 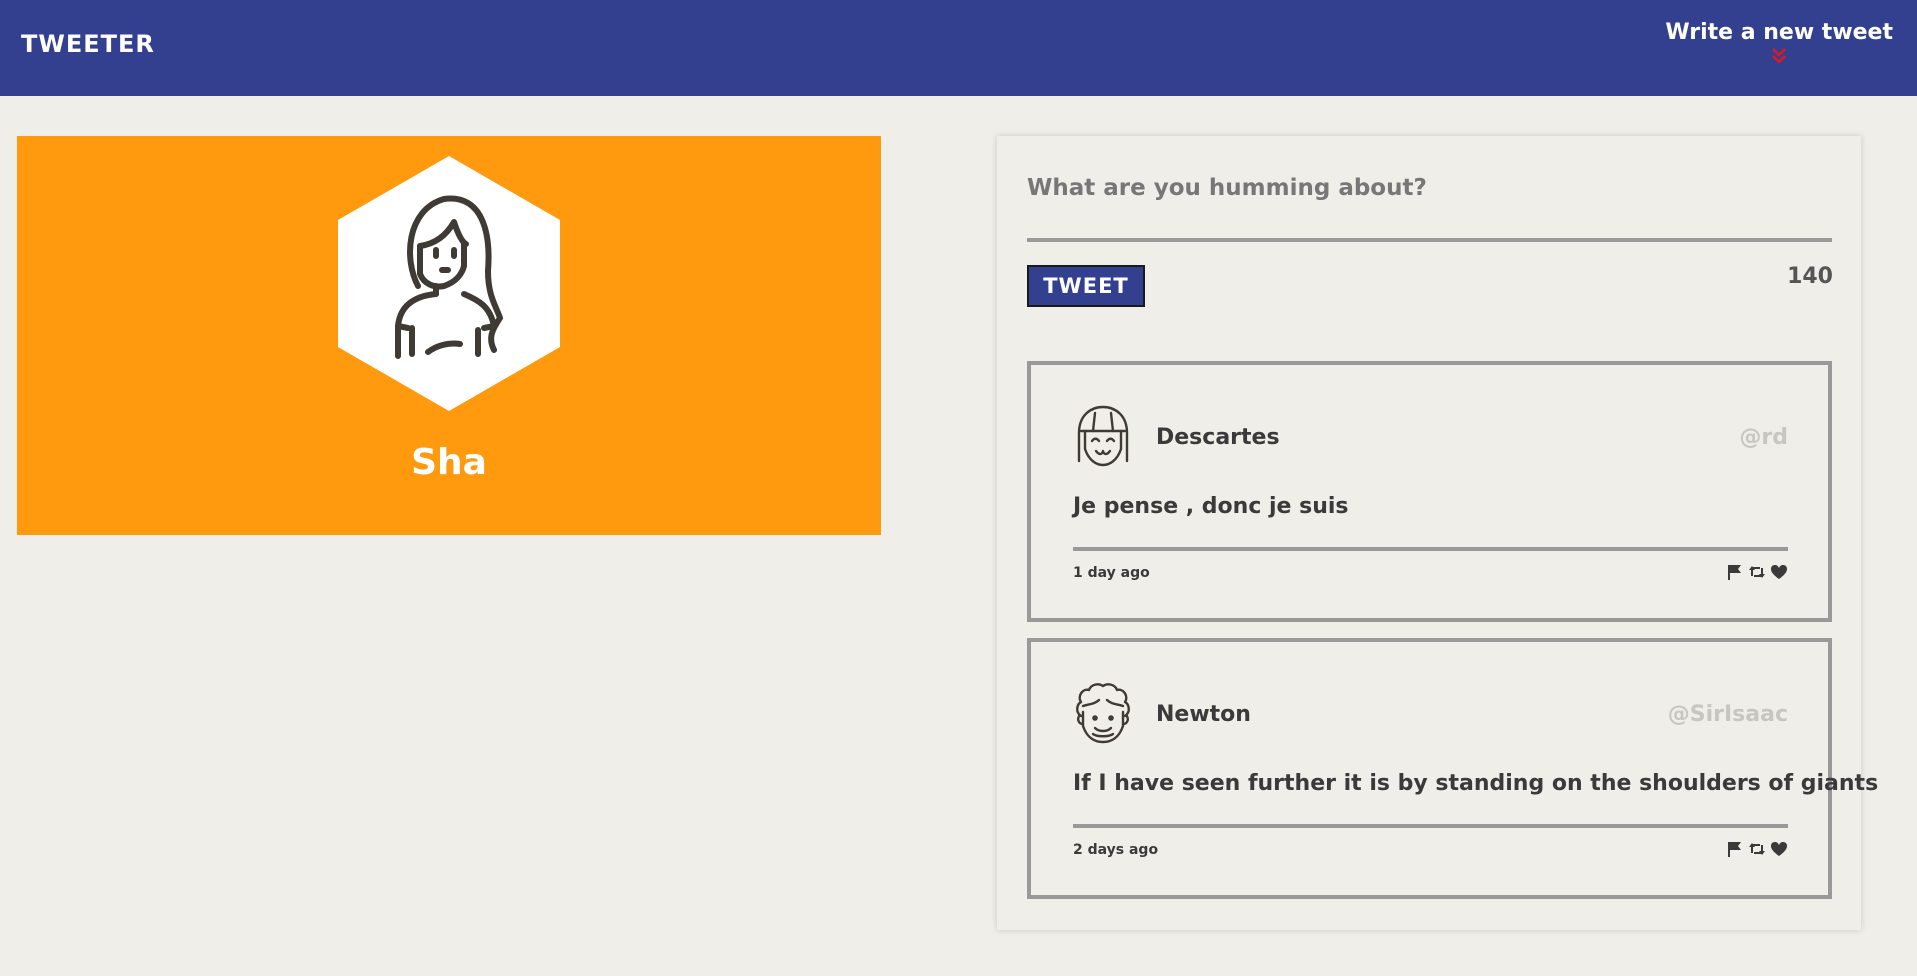 What do you see at coordinates (1779, 56) in the screenshot?
I see `double-chevron-down-icon` at bounding box center [1779, 56].